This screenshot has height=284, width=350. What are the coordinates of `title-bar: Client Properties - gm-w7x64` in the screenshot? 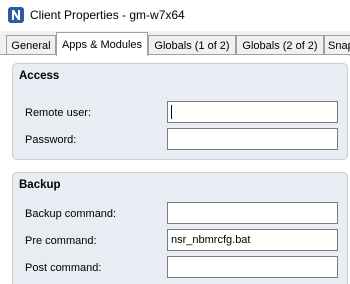 It's located at (175, 15).